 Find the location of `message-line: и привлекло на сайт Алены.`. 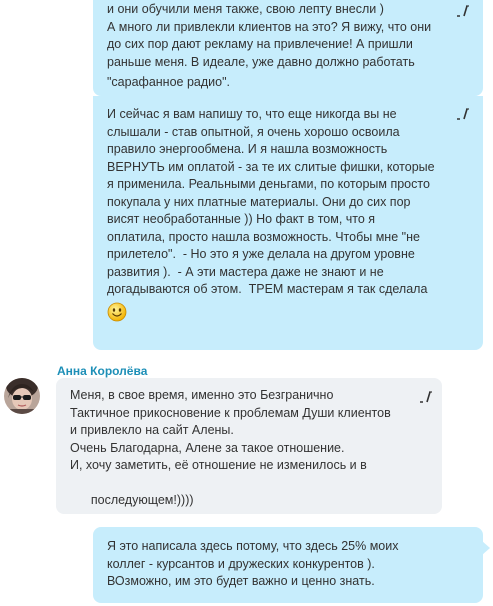

message-line: и привлекло на сайт Алены. is located at coordinates (152, 430).